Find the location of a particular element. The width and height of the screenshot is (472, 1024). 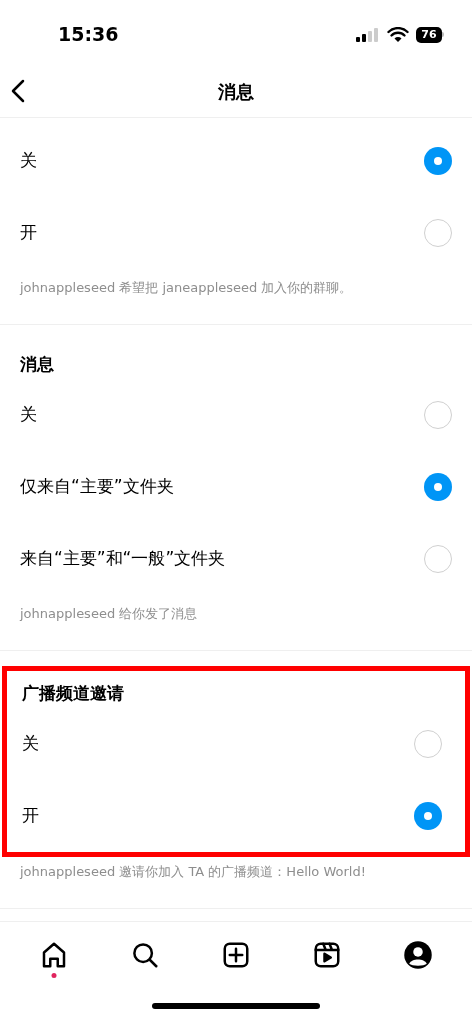

page-title: 消息 is located at coordinates (236, 91).